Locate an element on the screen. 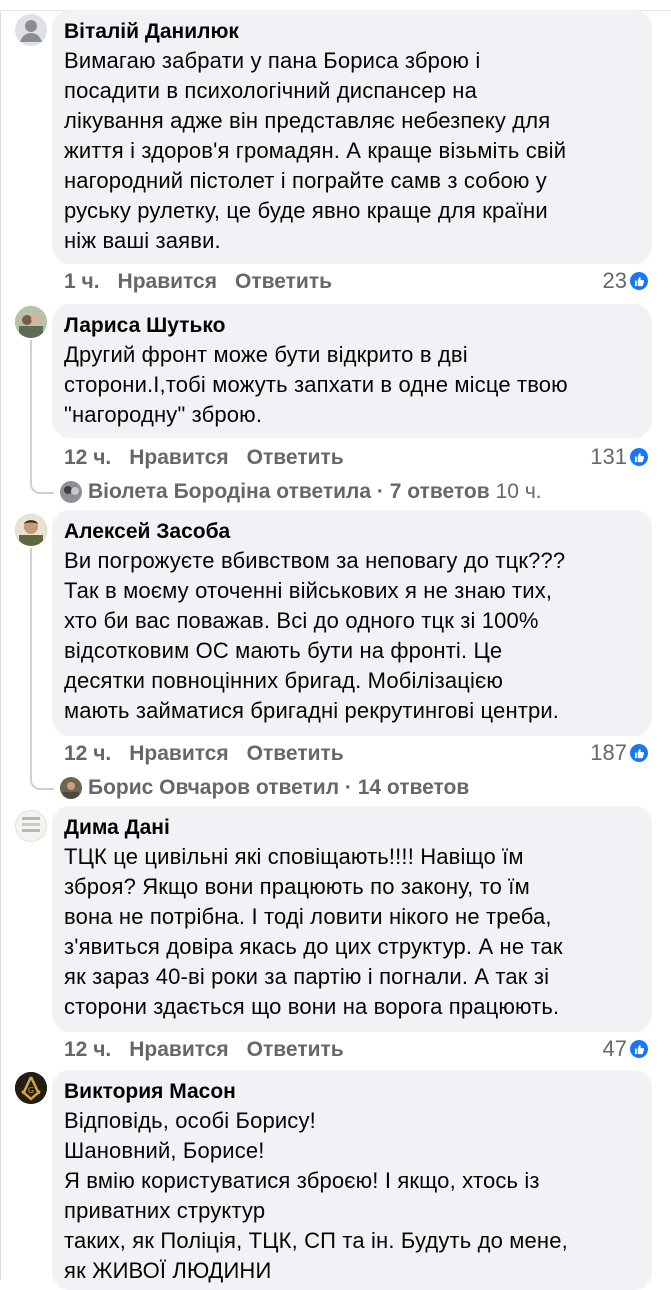 Image resolution: width=671 pixels, height=1290 pixels. comment-author: Лариса Шутько is located at coordinates (352, 326).